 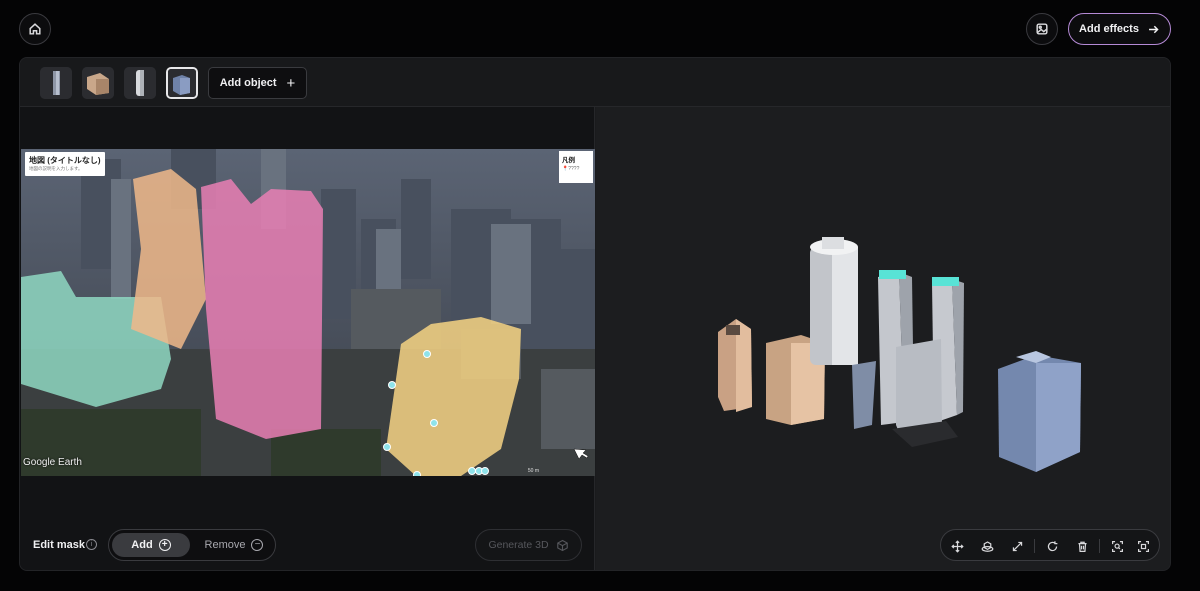 I want to click on map-title: 地図 (タイトルなし), so click(x=65, y=160).